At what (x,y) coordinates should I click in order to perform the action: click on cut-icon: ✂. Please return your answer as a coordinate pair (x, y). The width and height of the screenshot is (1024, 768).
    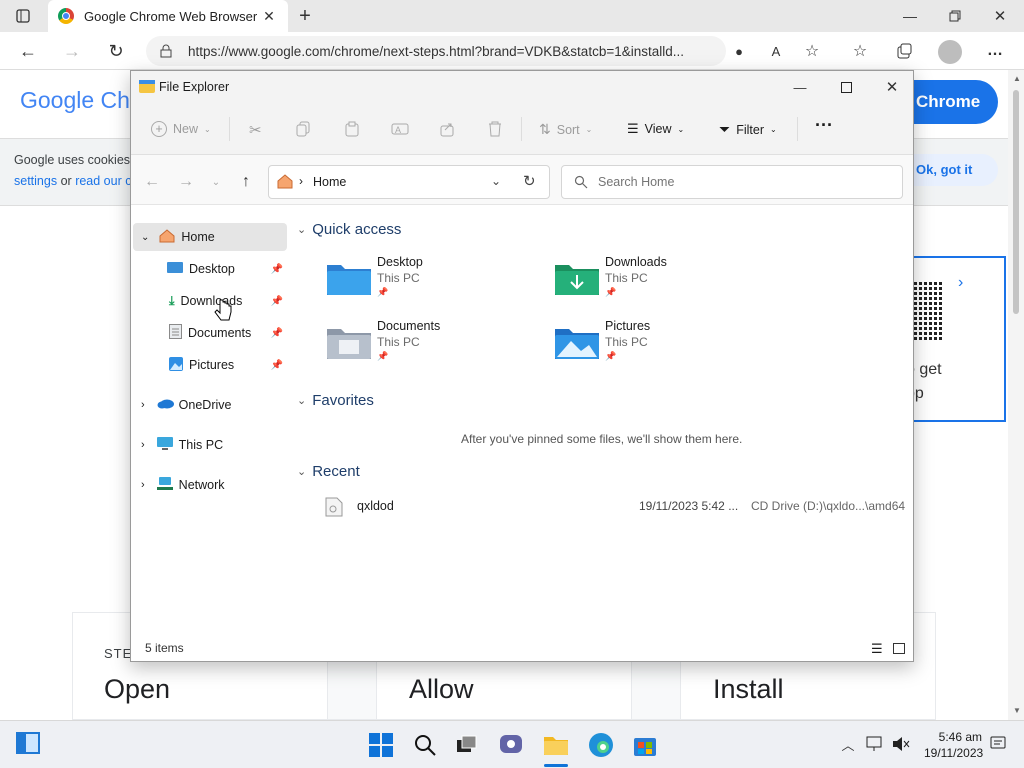
    Looking at the image, I should click on (255, 130).